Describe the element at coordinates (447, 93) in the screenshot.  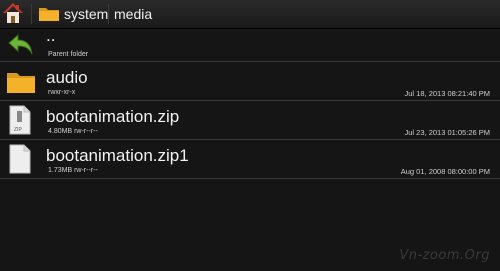
I see `file-date: Jul 18, 2013 08:21:40 PM` at that location.